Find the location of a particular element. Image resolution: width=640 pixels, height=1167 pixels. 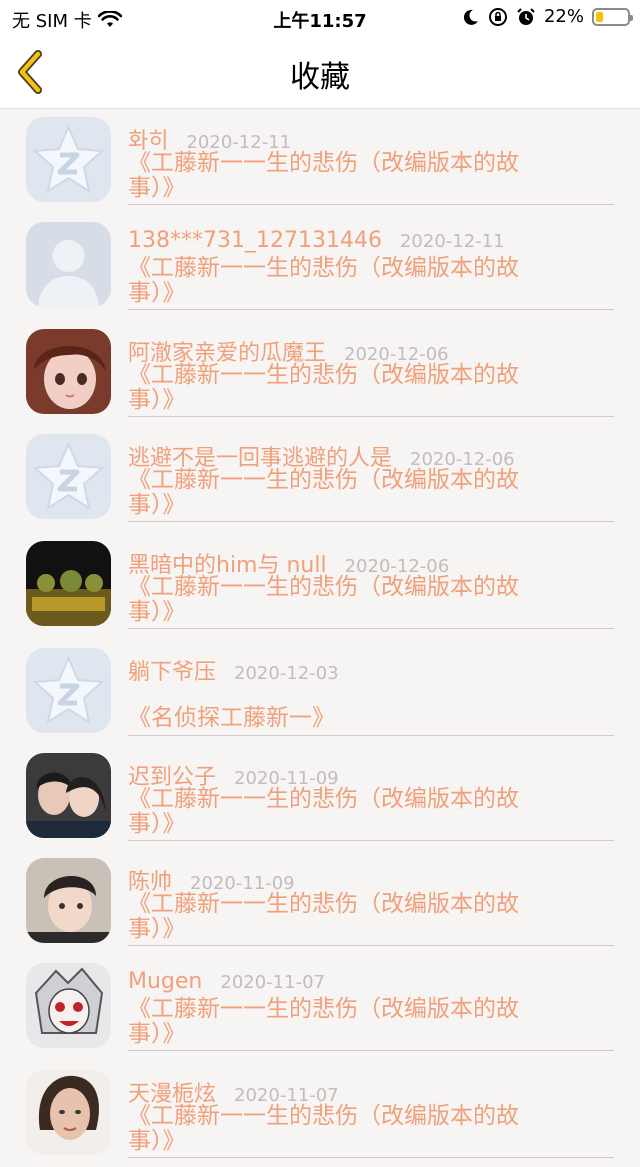

list-item: 화히 2020-12-11 《工藤新一一生的悲伤（改编版本的故事）》 is located at coordinates (320, 161).